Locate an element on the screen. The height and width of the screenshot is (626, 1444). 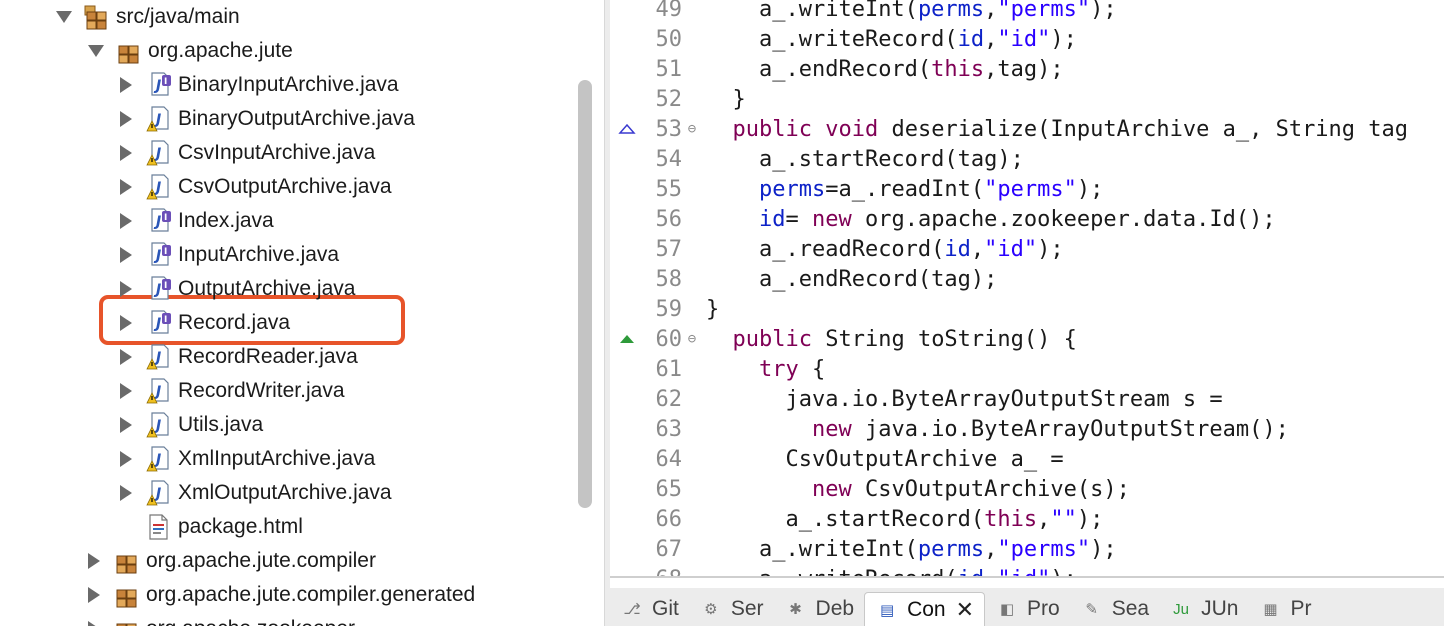
code-line: 58 a_.endRecord(tag); is located at coordinates (1027, 279).